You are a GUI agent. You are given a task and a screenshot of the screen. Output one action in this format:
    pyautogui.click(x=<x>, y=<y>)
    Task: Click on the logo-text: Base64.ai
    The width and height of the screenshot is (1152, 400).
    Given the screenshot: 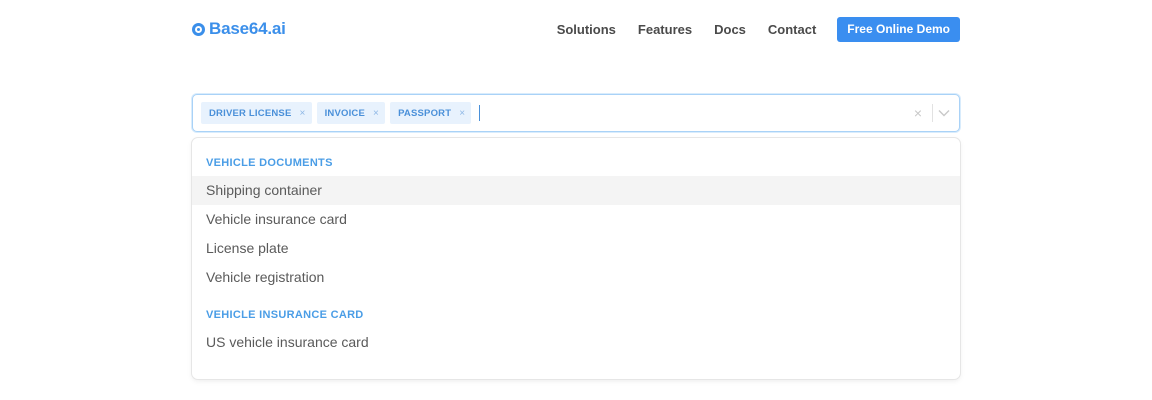 What is the action you would take?
    pyautogui.click(x=247, y=28)
    